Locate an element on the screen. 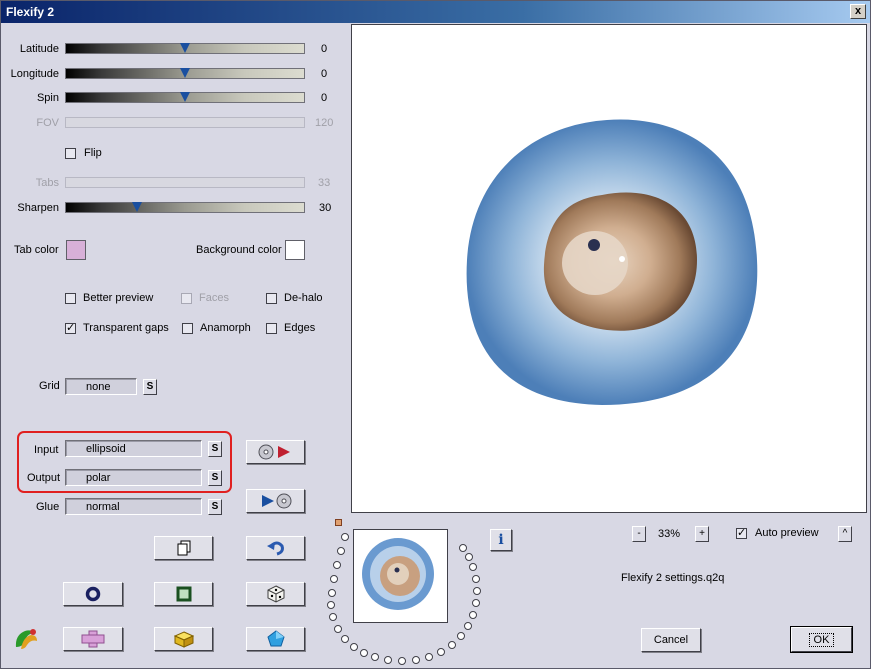 The height and width of the screenshot is (669, 871). dice-icon is located at coordinates (275, 594).